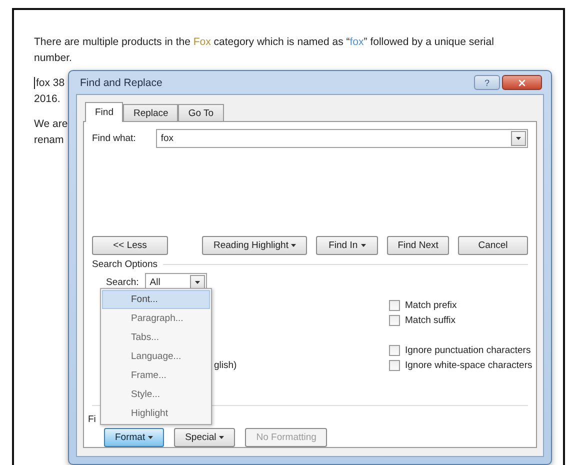 The height and width of the screenshot is (465, 573). I want to click on close-icon, so click(522, 83).